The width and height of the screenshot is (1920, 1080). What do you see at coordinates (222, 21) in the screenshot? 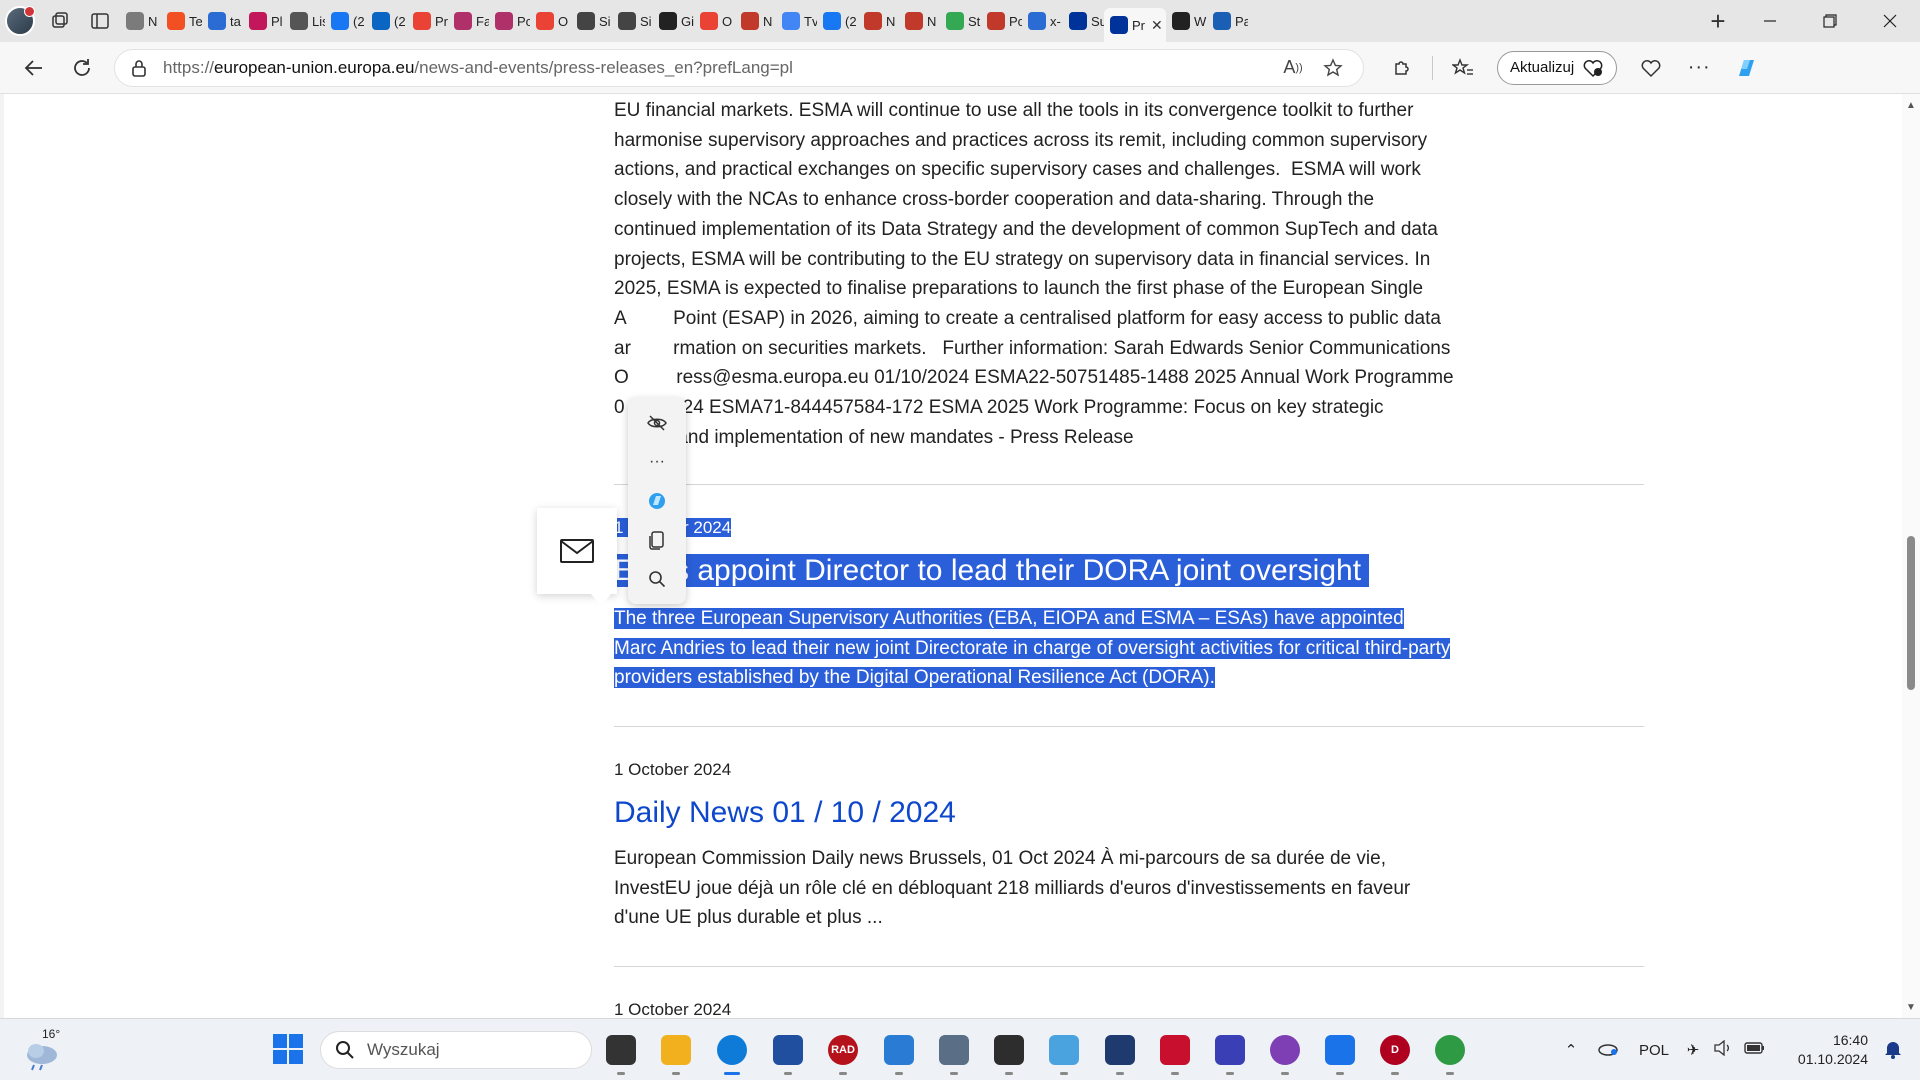
I see `tab: ta` at bounding box center [222, 21].